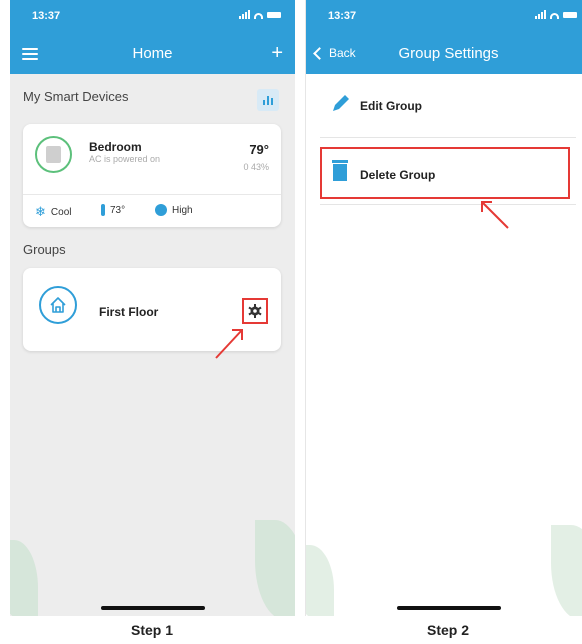 The image size is (582, 644). I want to click on home-icon, so click(58, 305).